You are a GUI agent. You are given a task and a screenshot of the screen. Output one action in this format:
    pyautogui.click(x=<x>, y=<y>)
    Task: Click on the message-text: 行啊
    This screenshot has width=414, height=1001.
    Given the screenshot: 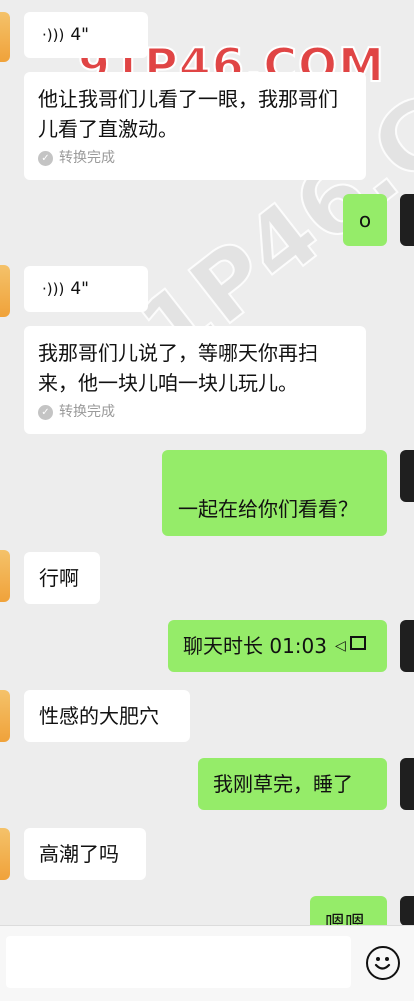 What is the action you would take?
    pyautogui.click(x=59, y=578)
    